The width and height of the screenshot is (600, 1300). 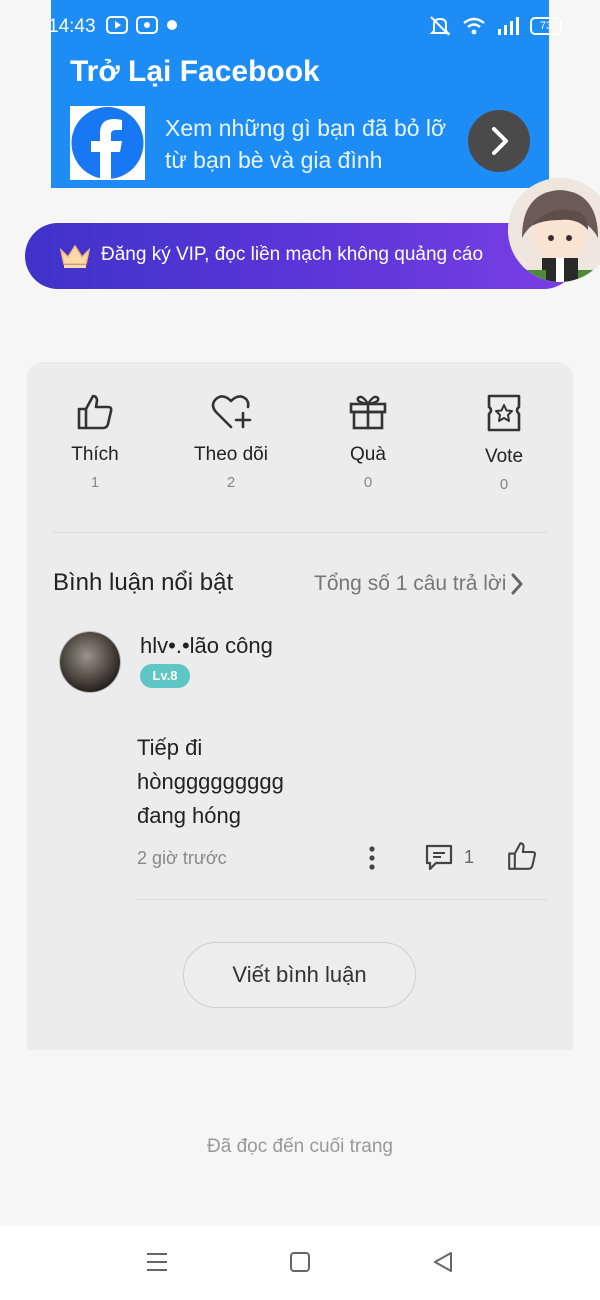 What do you see at coordinates (75, 256) in the screenshot?
I see `crown-icon` at bounding box center [75, 256].